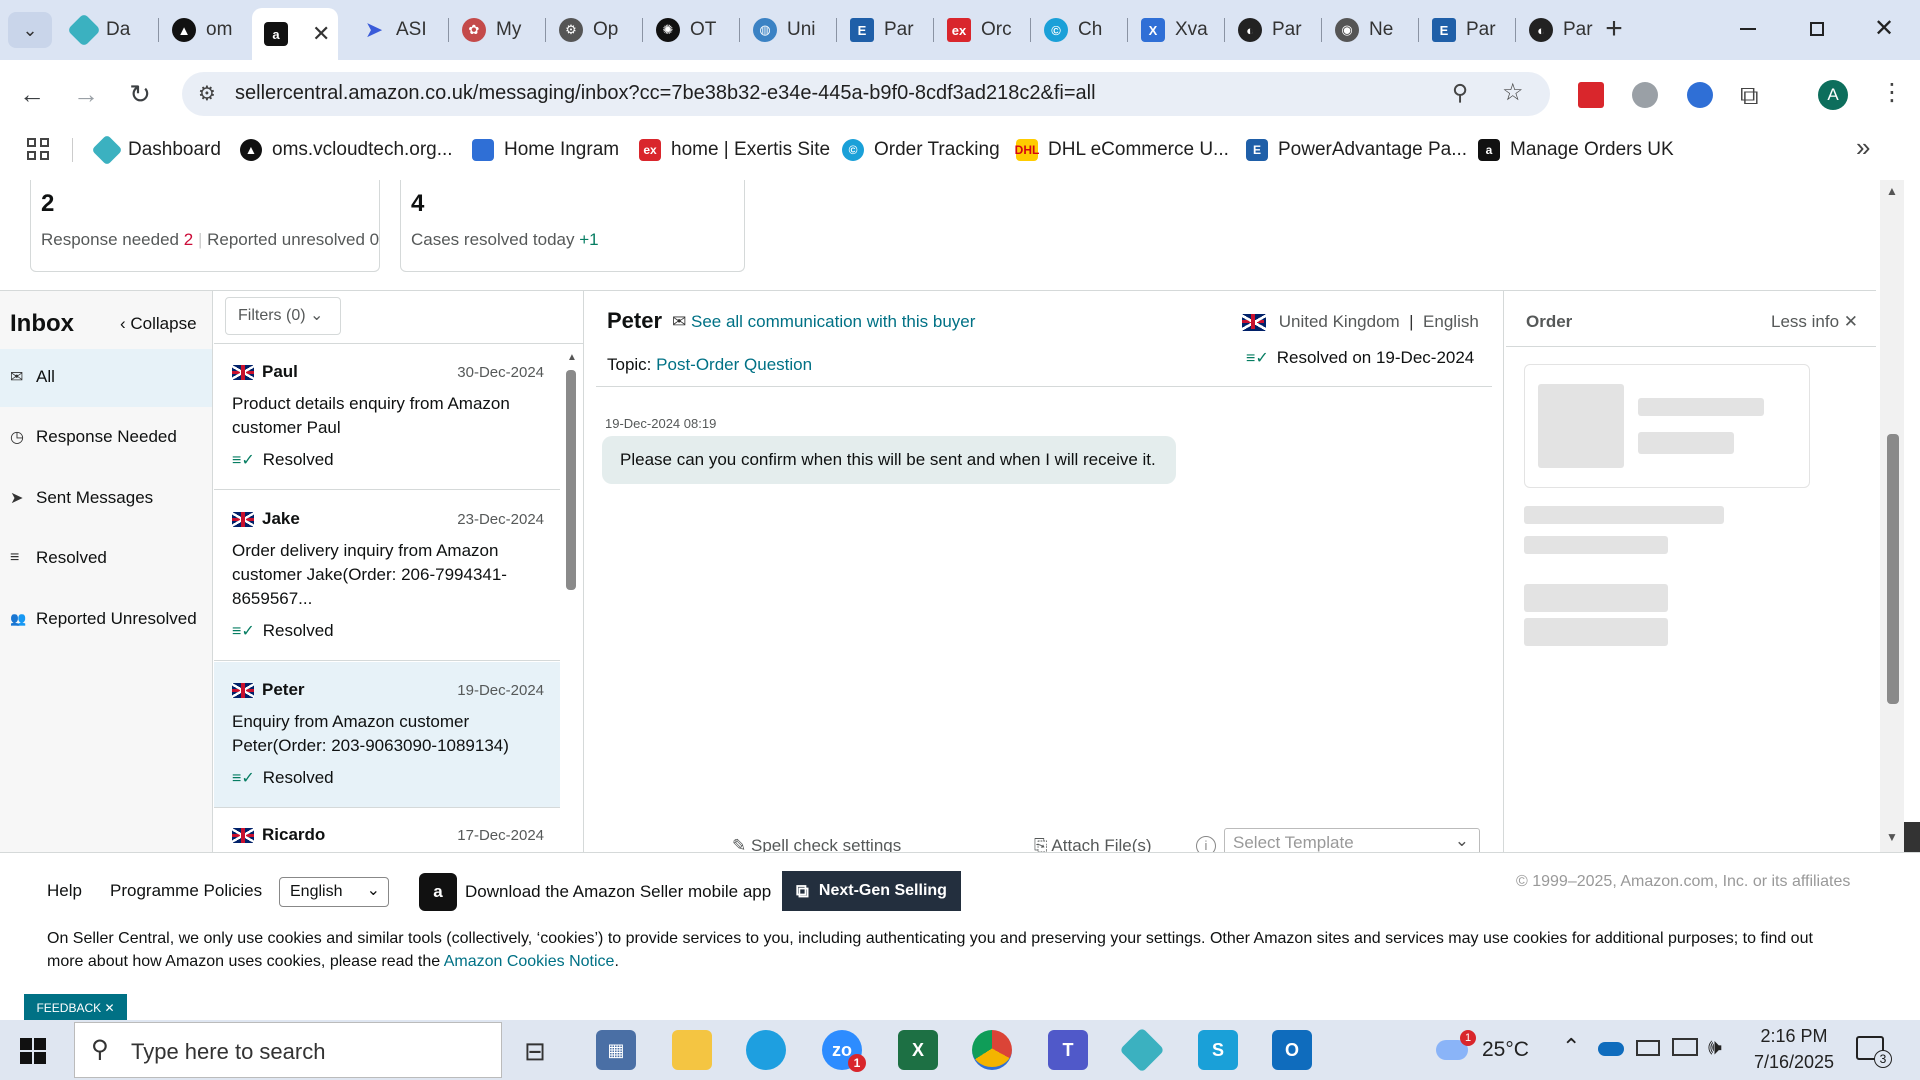  What do you see at coordinates (1176, 30) in the screenshot?
I see `browser-tab: X Xva` at bounding box center [1176, 30].